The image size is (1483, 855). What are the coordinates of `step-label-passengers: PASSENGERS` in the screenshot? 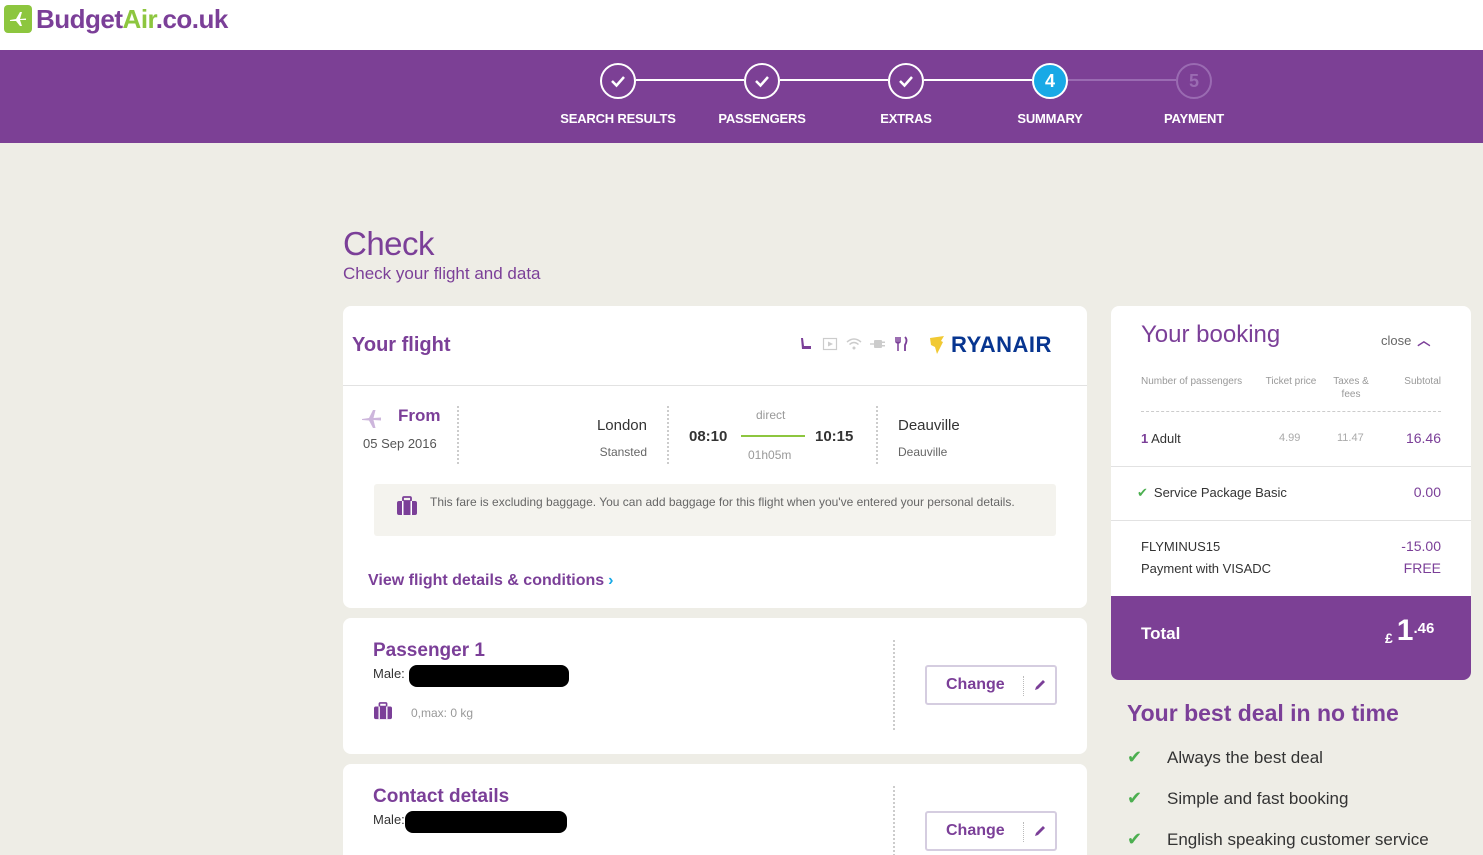 It's located at (762, 118).